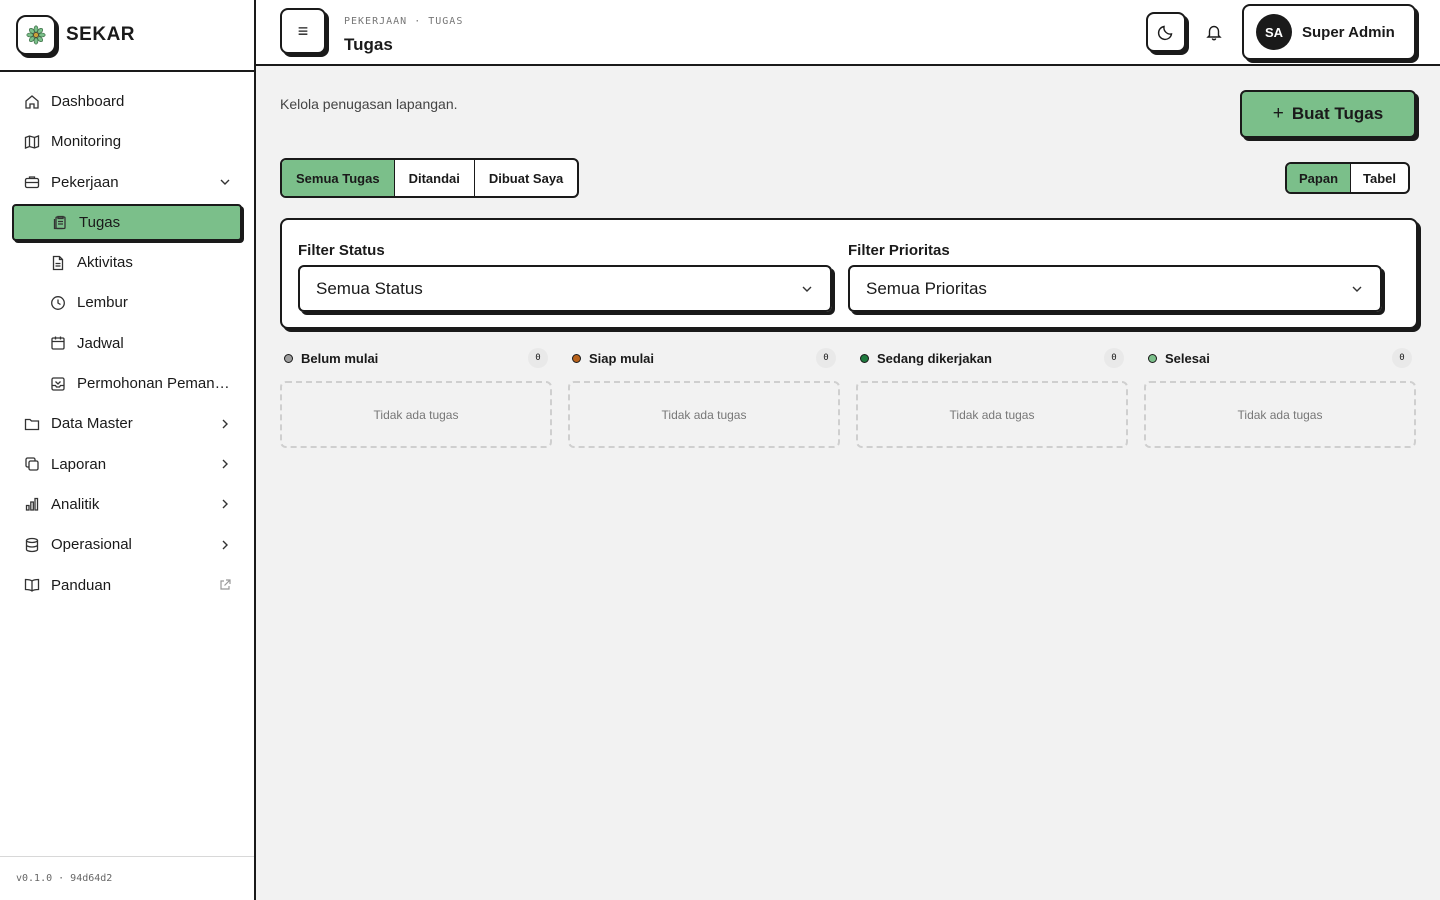  What do you see at coordinates (32, 504) in the screenshot?
I see `bar-chart-icon` at bounding box center [32, 504].